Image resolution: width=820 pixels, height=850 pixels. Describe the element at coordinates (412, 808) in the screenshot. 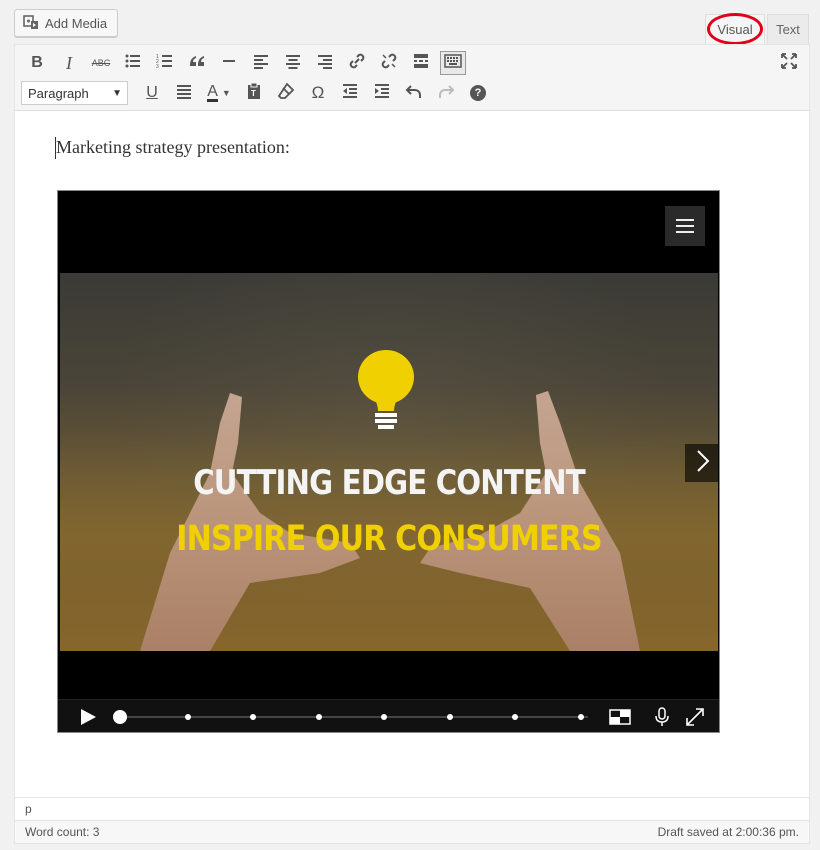

I see `element-path-bar: p` at that location.